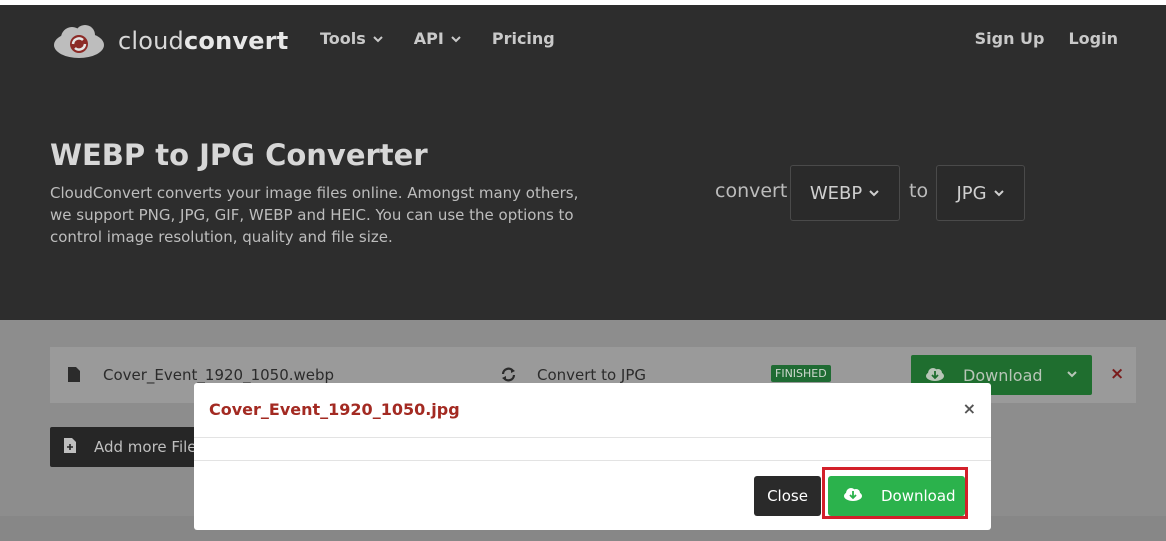 Image resolution: width=1166 pixels, height=541 pixels. I want to click on nav-api: API, so click(438, 38).